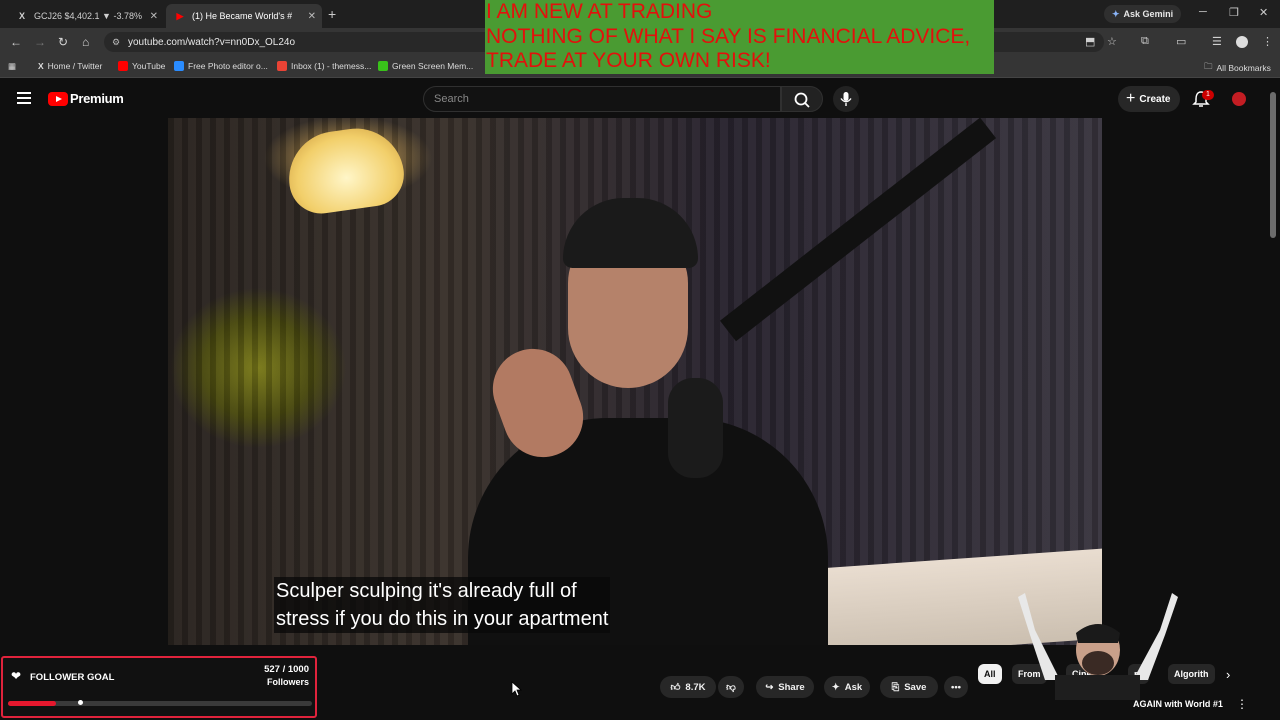 Image resolution: width=1280 pixels, height=720 pixels. What do you see at coordinates (1242, 42) in the screenshot?
I see `profile-avatar` at bounding box center [1242, 42].